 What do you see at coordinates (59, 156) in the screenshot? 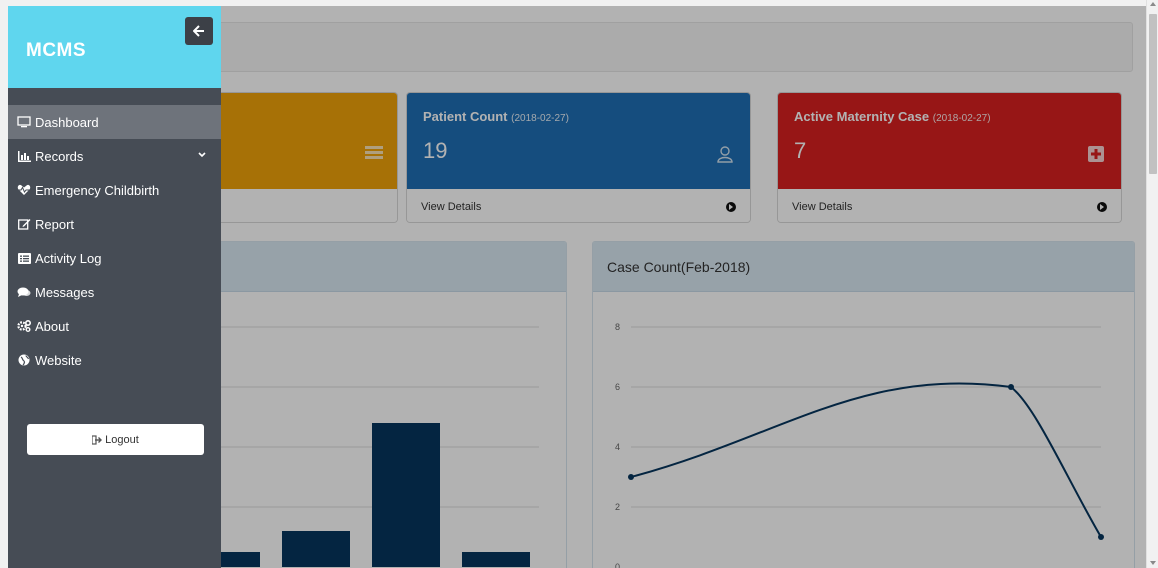
I see `sidebar-item-label: Records` at bounding box center [59, 156].